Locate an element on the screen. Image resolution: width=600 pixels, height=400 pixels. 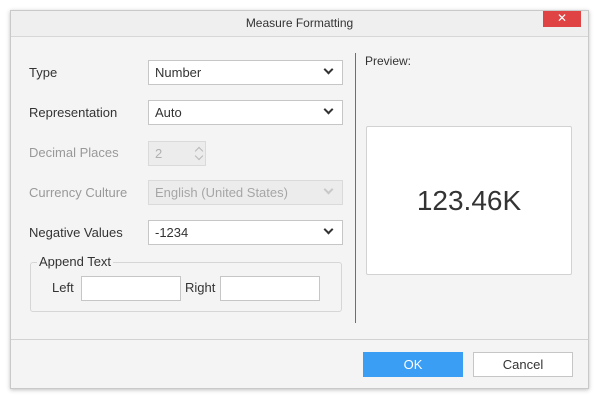
type-select: Number is located at coordinates (245, 72).